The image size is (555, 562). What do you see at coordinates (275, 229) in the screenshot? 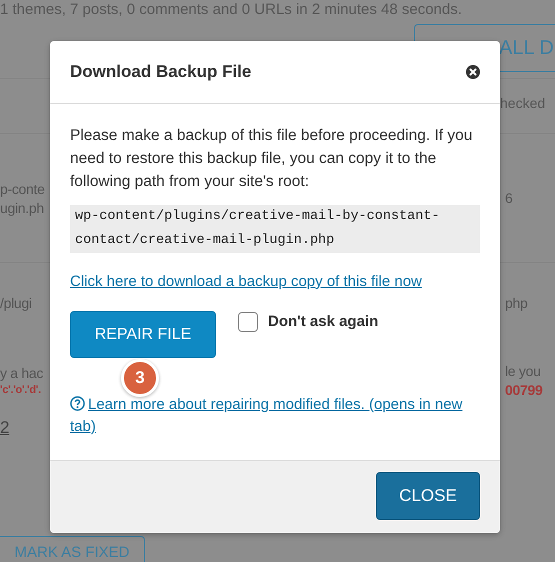
I see `file-path-code: wp-content/plugins/creative-mail-by-constant-contact/creative-mail-plugin.php` at bounding box center [275, 229].